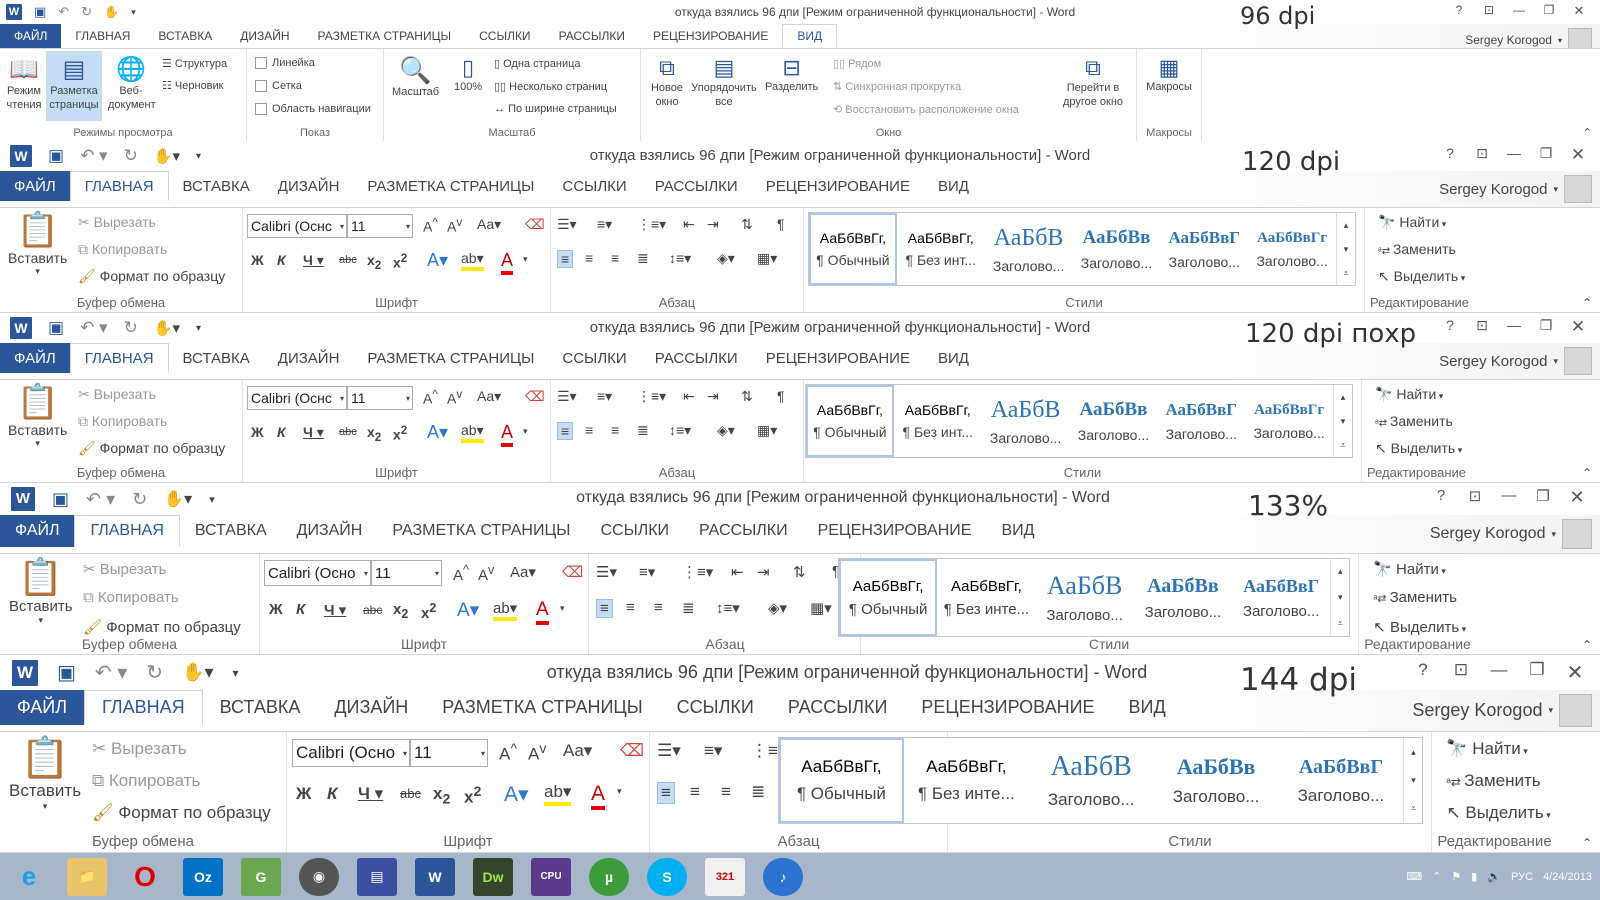 Image resolution: width=1600 pixels, height=900 pixels. Describe the element at coordinates (111, 12) in the screenshot. I see `touch-mode-icon: ✋` at that location.